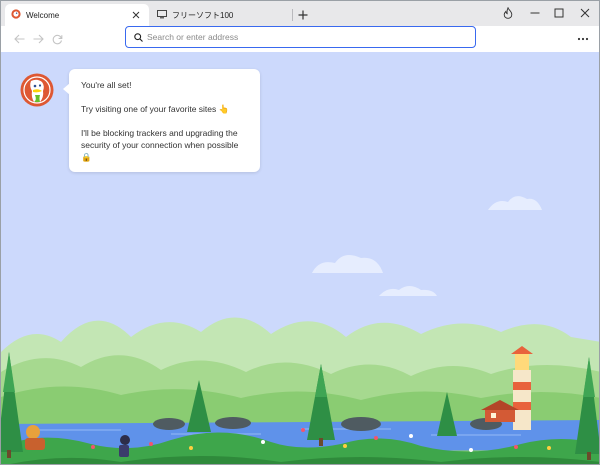 This screenshot has width=600, height=465. What do you see at coordinates (77, 15) in the screenshot?
I see `tab-welcome: Welcome` at bounding box center [77, 15].